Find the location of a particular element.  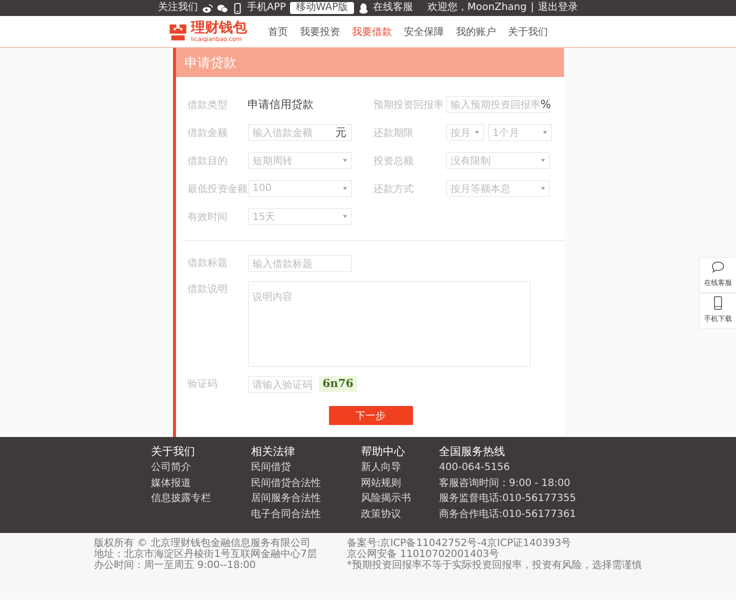

footer-link: 民间借贷 is located at coordinates (306, 468).